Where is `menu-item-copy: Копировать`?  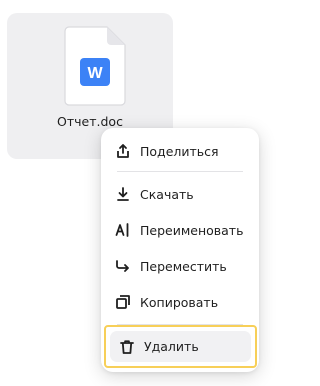 menu-item-copy: Копировать is located at coordinates (180, 302).